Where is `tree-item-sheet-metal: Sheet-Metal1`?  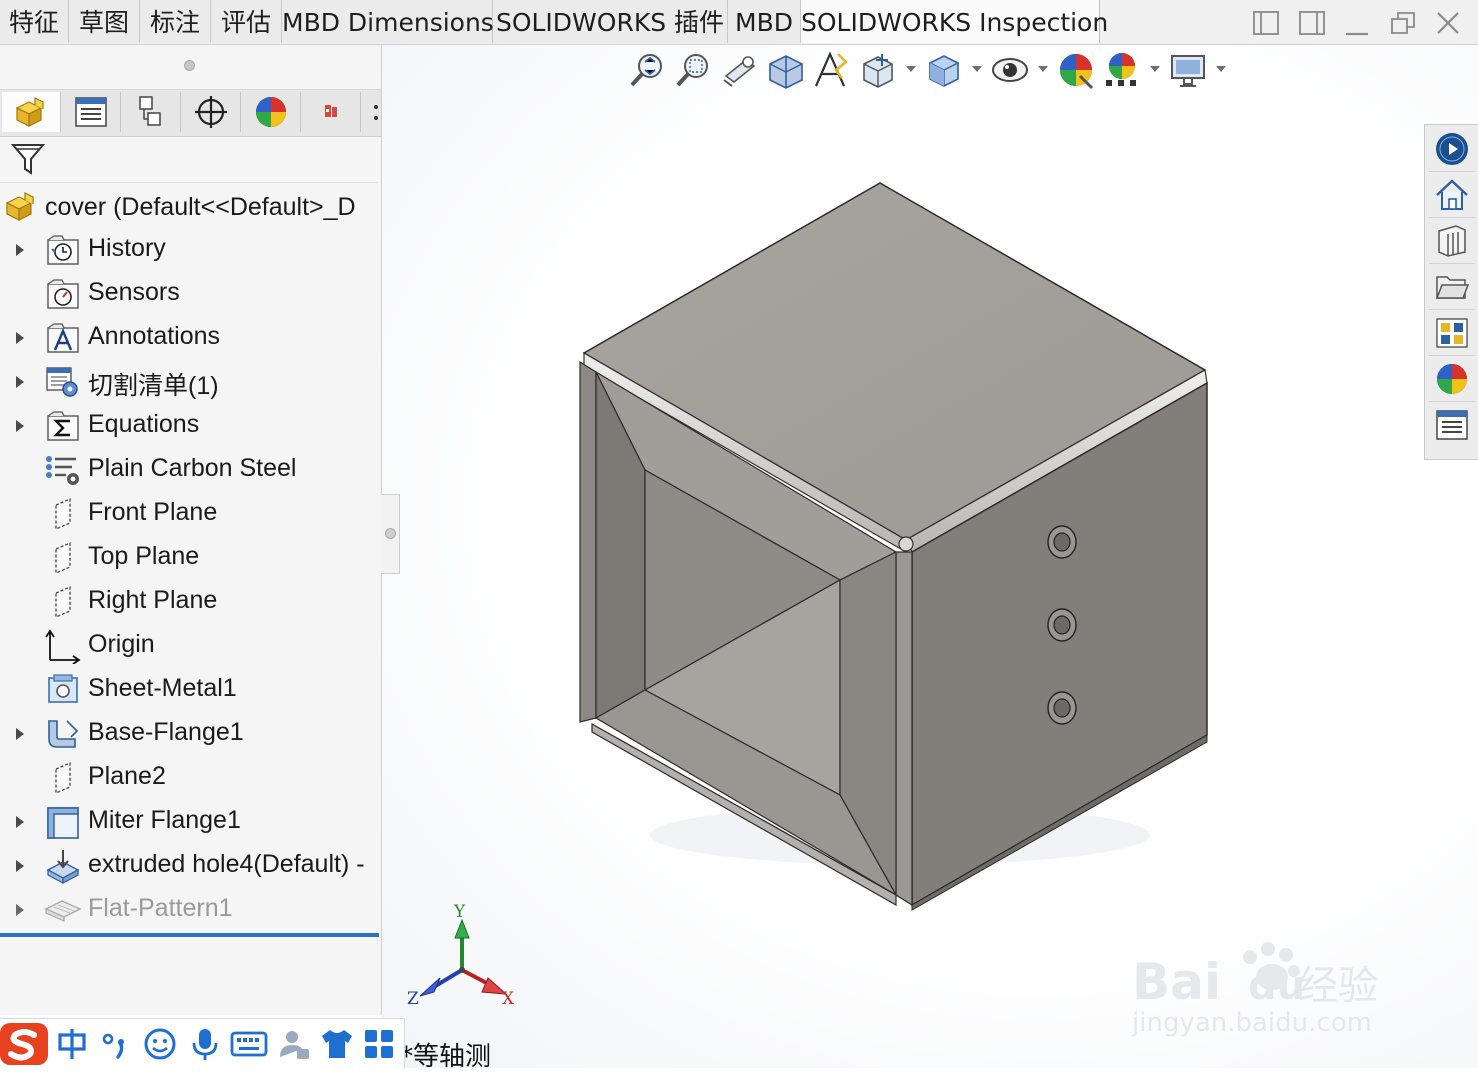 tree-item-sheet-metal: Sheet-Metal1 is located at coordinates (190, 690).